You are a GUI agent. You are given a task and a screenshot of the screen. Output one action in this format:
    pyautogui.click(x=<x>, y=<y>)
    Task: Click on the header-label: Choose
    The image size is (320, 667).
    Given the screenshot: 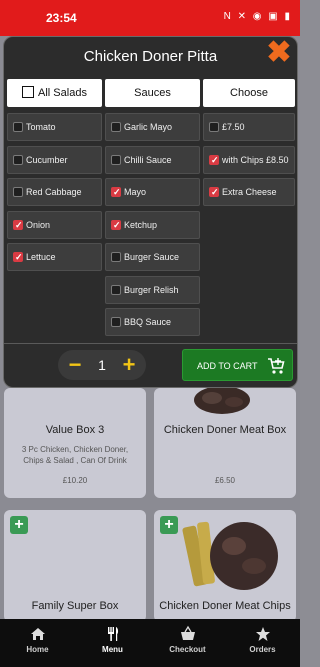 What is the action you would take?
    pyautogui.click(x=249, y=93)
    